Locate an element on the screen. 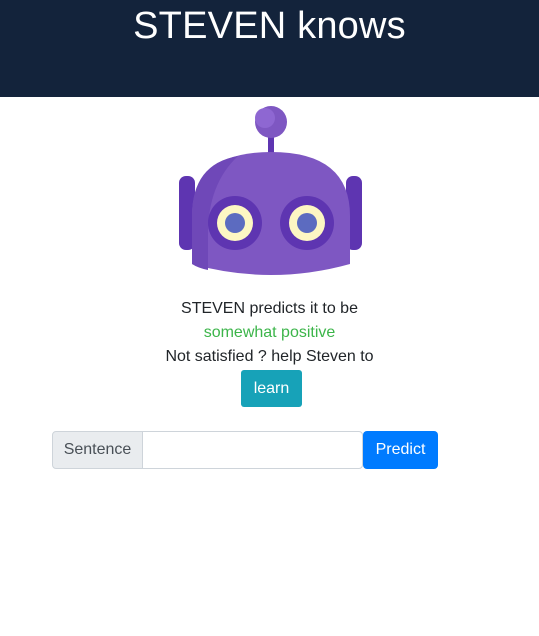 The image size is (539, 636). sentence-addon-label: Sentence is located at coordinates (97, 450).